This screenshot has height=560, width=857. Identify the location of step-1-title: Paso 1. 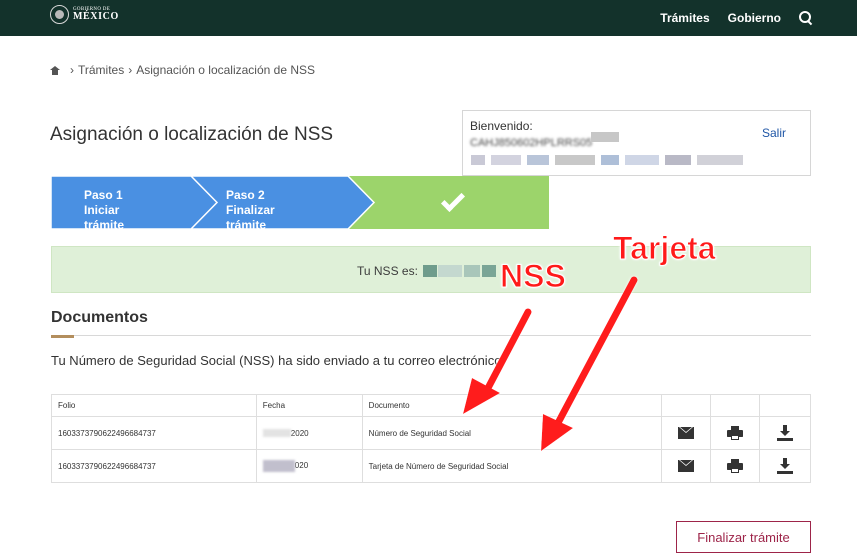
(103, 195).